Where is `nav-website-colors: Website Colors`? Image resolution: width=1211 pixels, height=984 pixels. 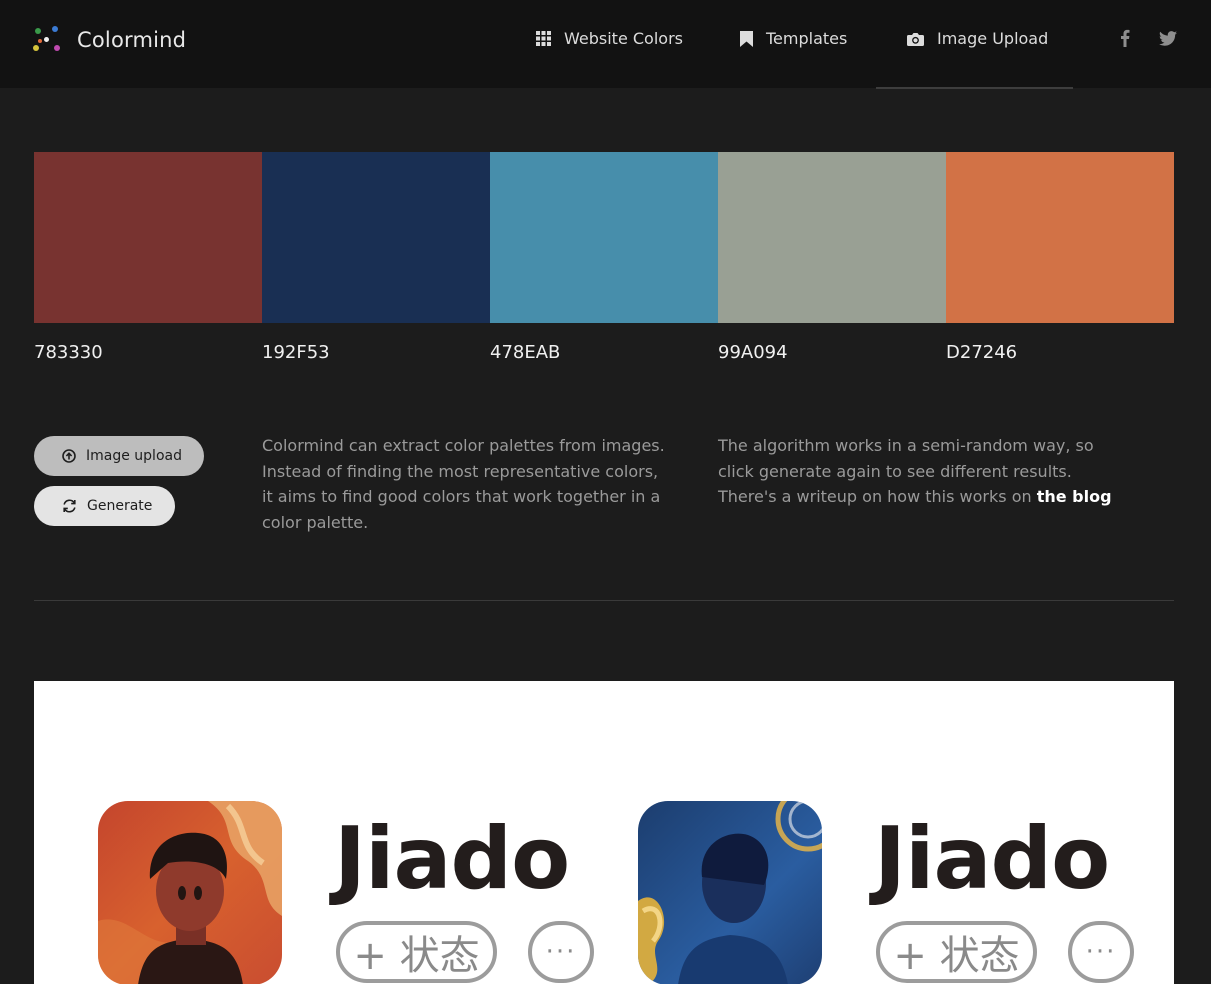 nav-website-colors: Website Colors is located at coordinates (609, 38).